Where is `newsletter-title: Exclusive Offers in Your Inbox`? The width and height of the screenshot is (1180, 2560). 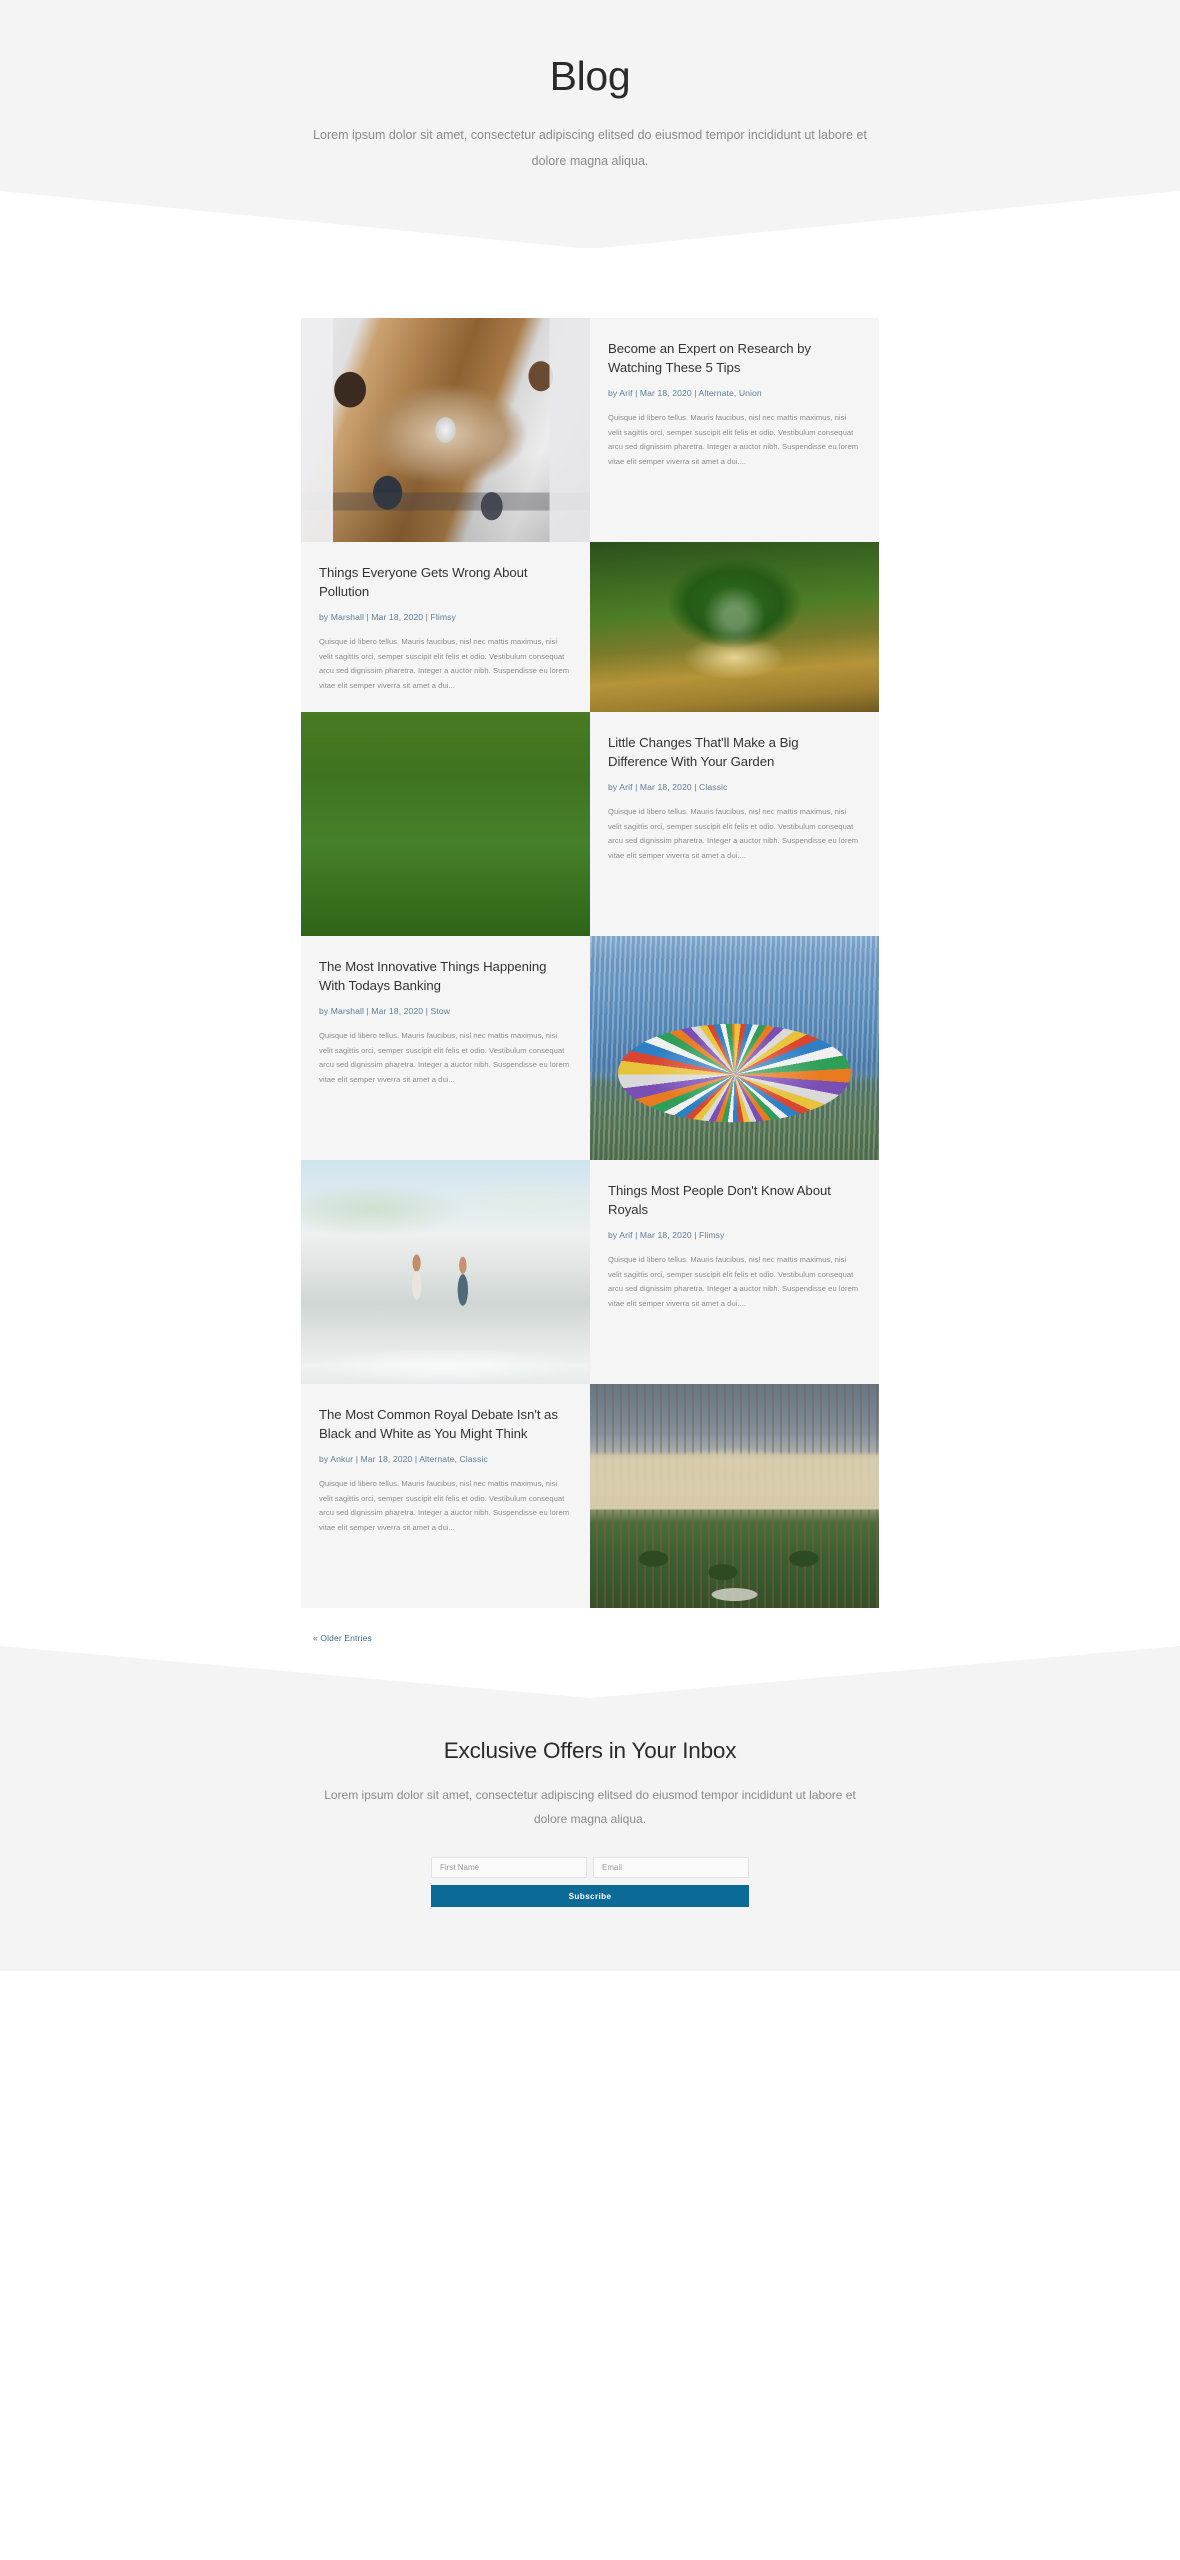
newsletter-title: Exclusive Offers in Your Inbox is located at coordinates (590, 1751).